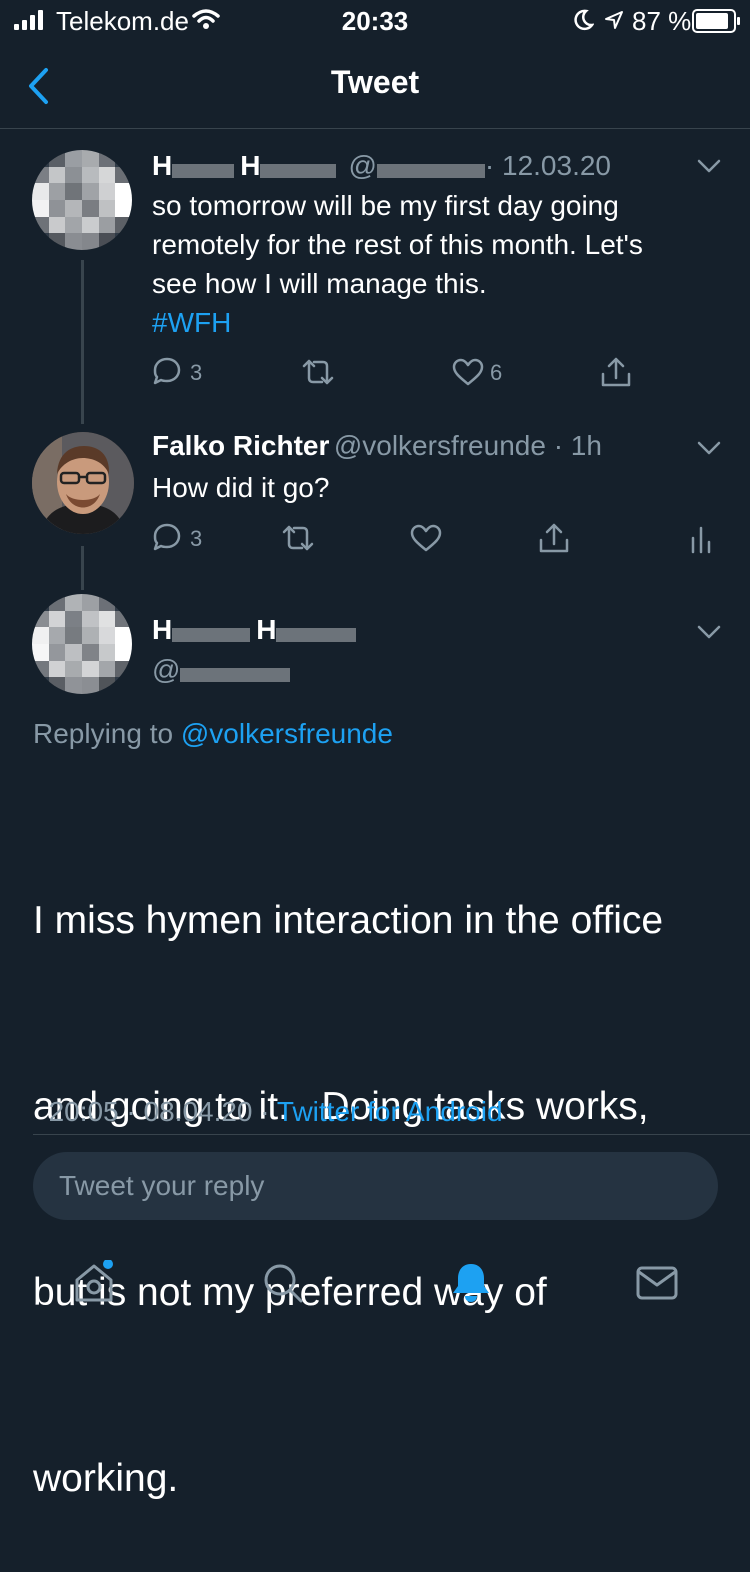  What do you see at coordinates (375, 1186) in the screenshot?
I see `reply-input: Tweet your reply` at bounding box center [375, 1186].